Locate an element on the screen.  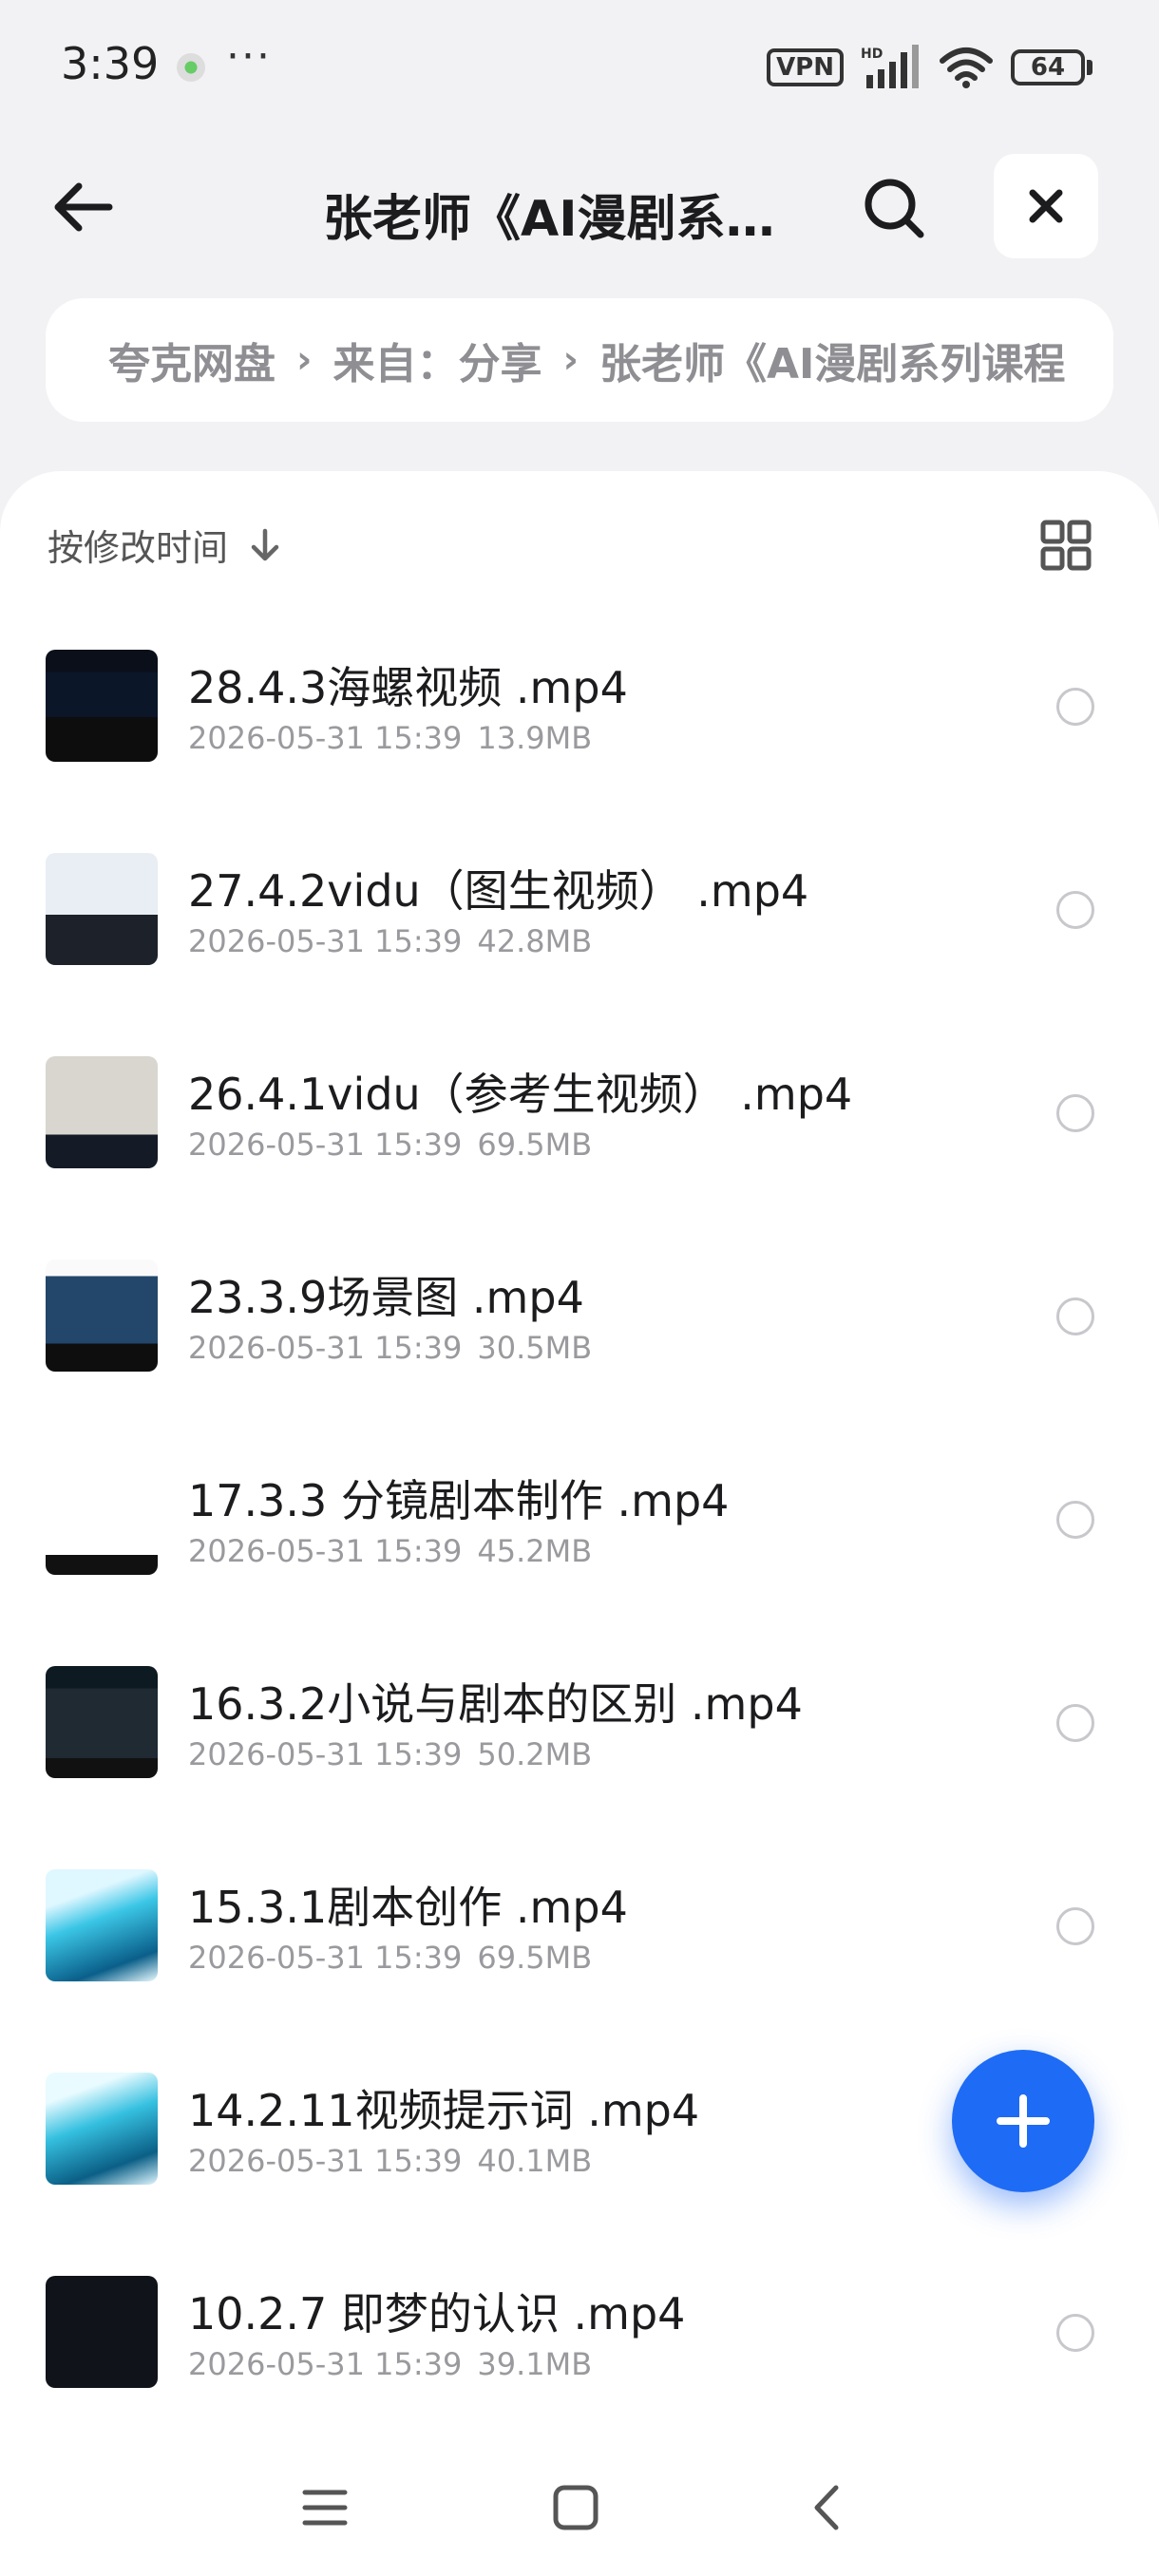
search-button is located at coordinates (895, 209).